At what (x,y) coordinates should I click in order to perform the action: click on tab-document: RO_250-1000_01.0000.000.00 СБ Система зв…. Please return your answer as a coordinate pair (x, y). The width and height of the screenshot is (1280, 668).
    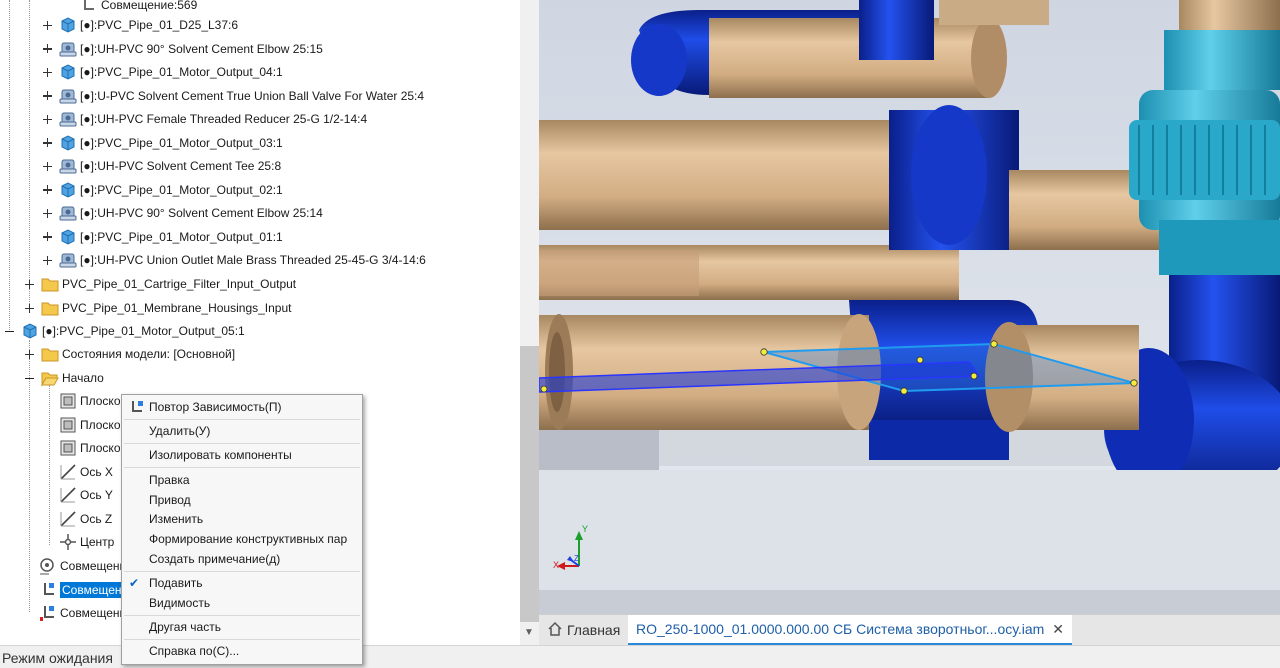
    Looking at the image, I should click on (850, 630).